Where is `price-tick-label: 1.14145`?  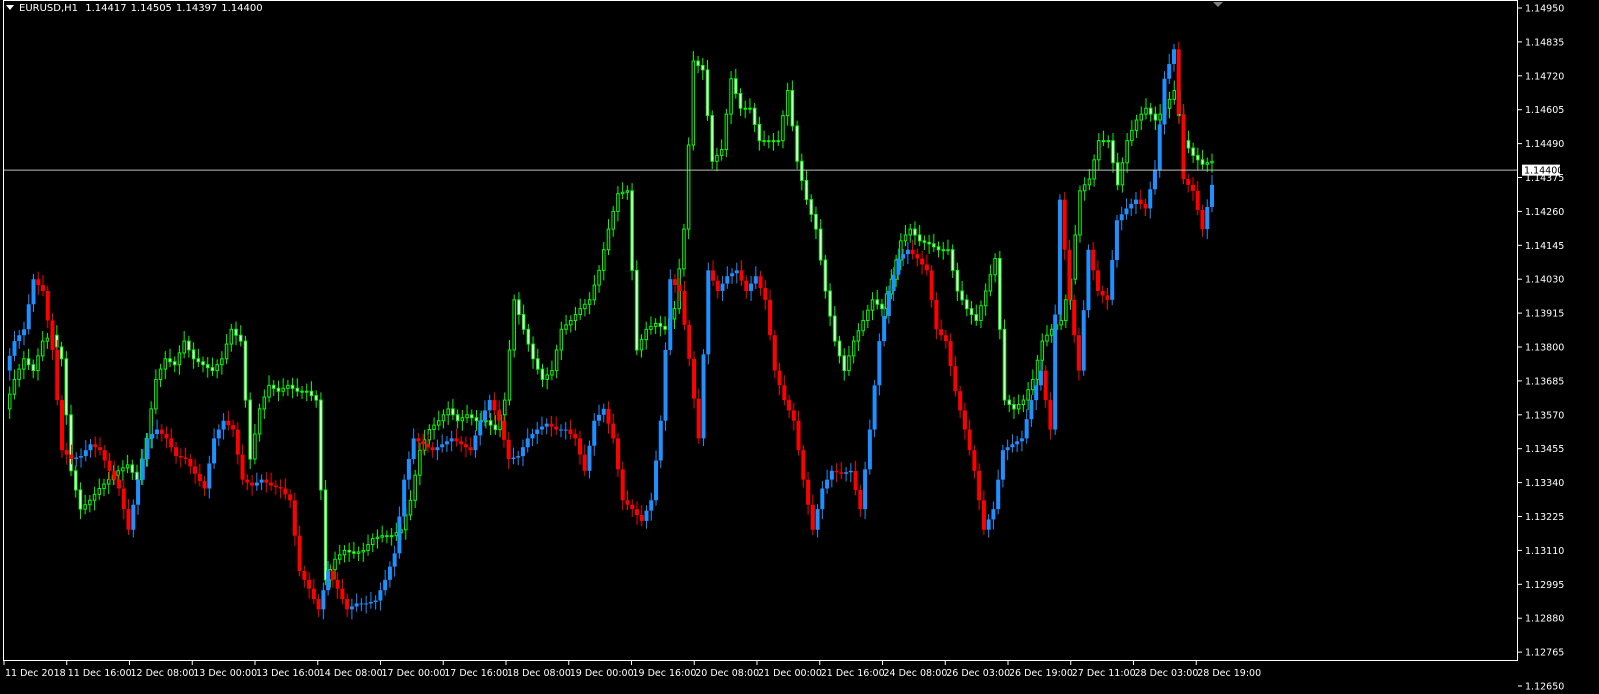
price-tick-label: 1.14145 is located at coordinates (1544, 246).